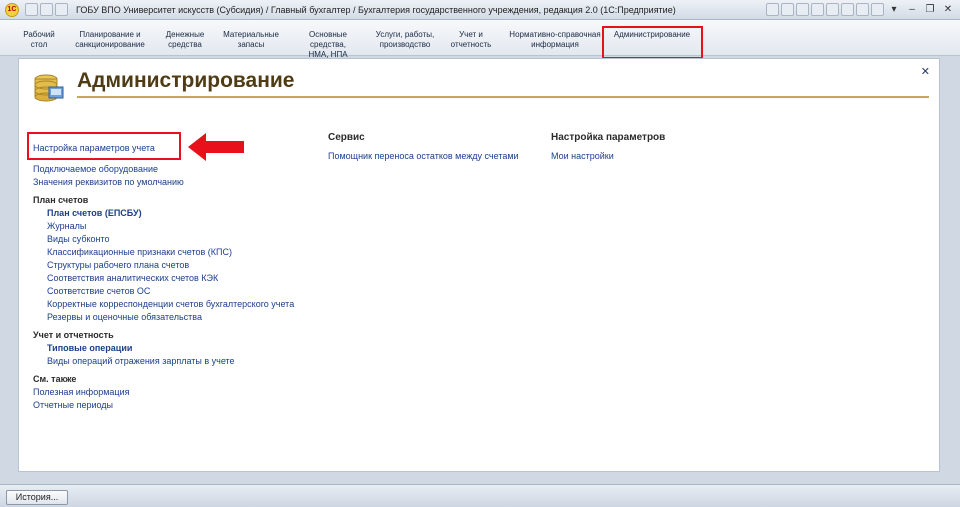  What do you see at coordinates (183, 239) in the screenshot?
I see `list-item: Виды субконто` at bounding box center [183, 239].